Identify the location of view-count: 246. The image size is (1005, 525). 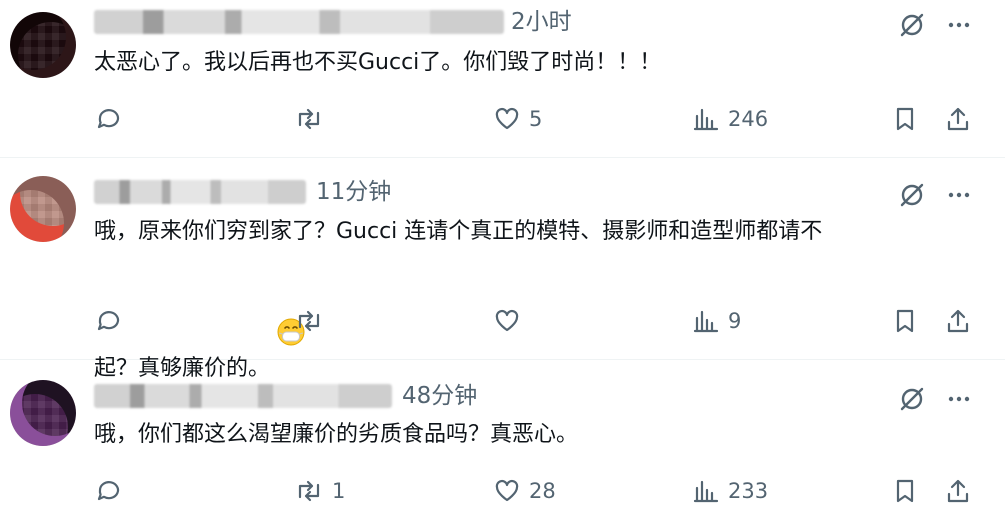
(748, 119).